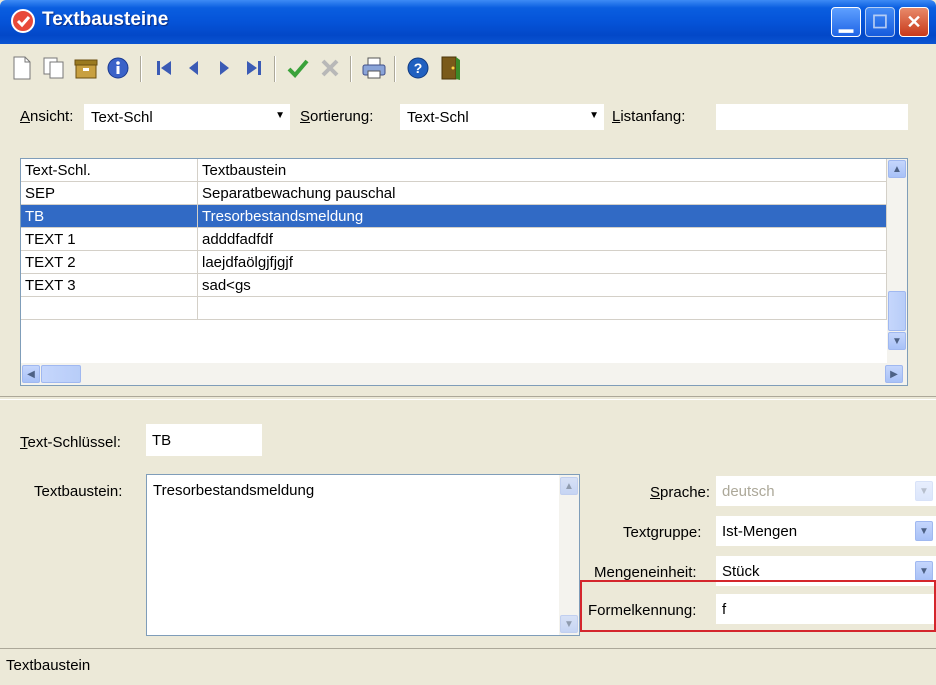 This screenshot has height=685, width=936. Describe the element at coordinates (70, 442) in the screenshot. I see `text-schluessel-label: Text-Schlüssel:` at that location.